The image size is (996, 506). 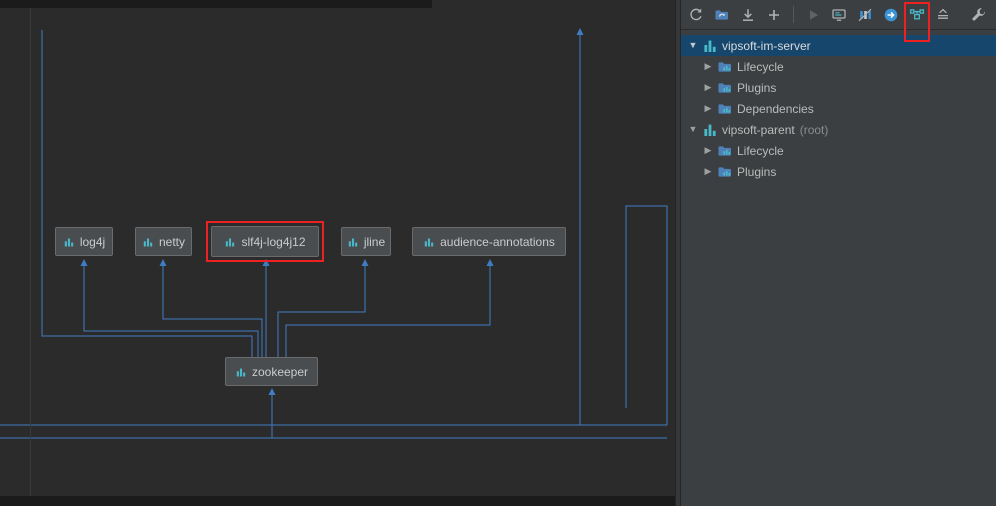 What do you see at coordinates (838, 129) in the screenshot?
I see `tree-item-vipsoft-parent: ▼ vipsoft-parent (root)` at bounding box center [838, 129].